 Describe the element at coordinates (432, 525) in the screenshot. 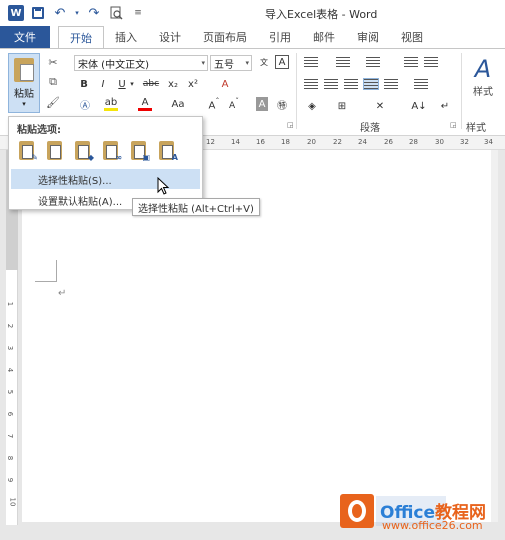

I see `watermark-url: www.office26.com` at that location.